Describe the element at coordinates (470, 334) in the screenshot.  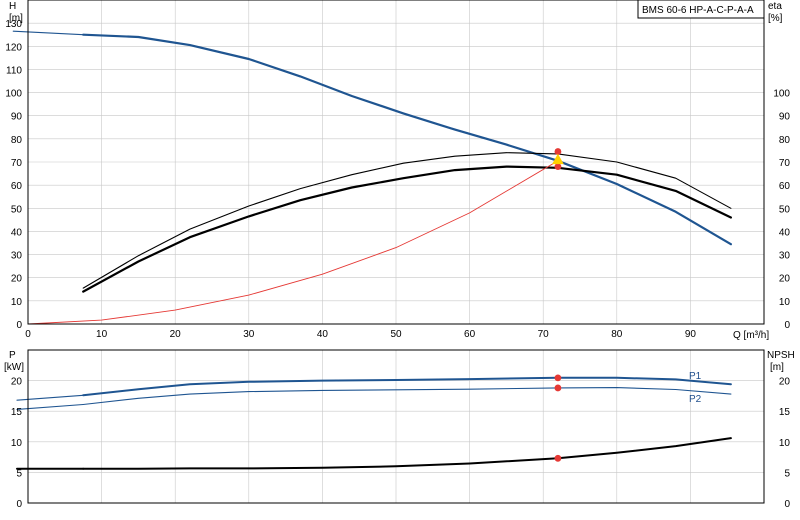
I see `x-tick-label: 60` at that location.